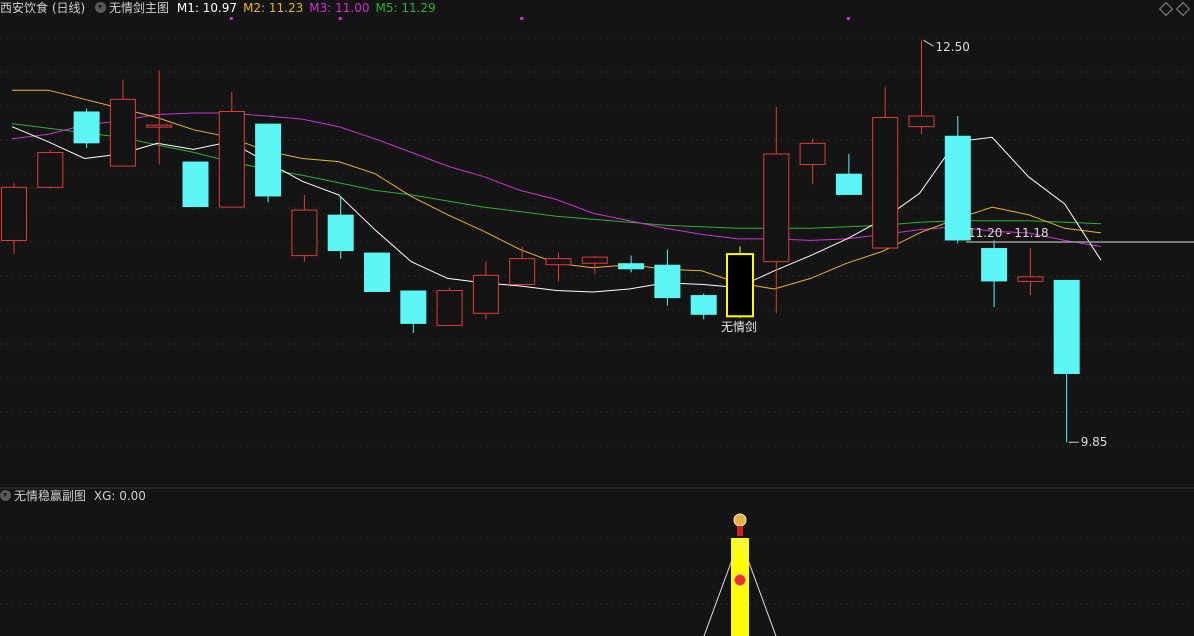 The image size is (1194, 636). I want to click on sub-chart, so click(740, 574).